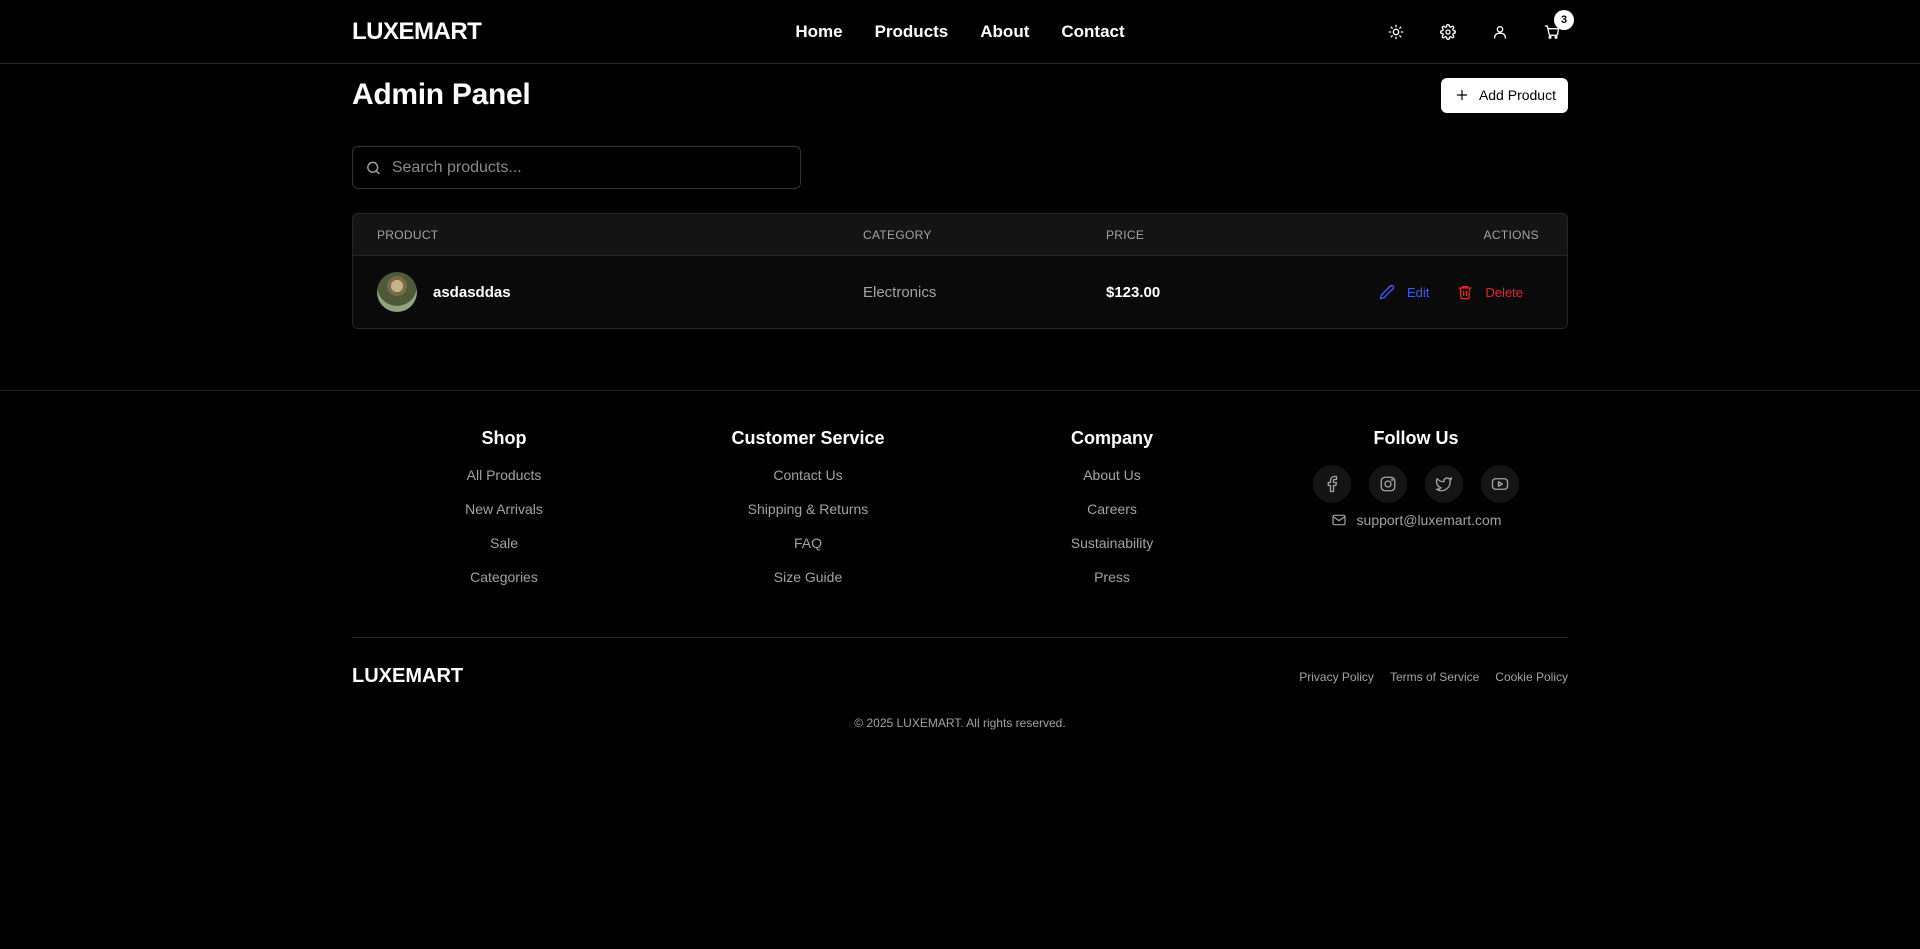 The image size is (1920, 949). I want to click on footer-col-follow: Follow Us support@luxemart.com, so click(1416, 514).